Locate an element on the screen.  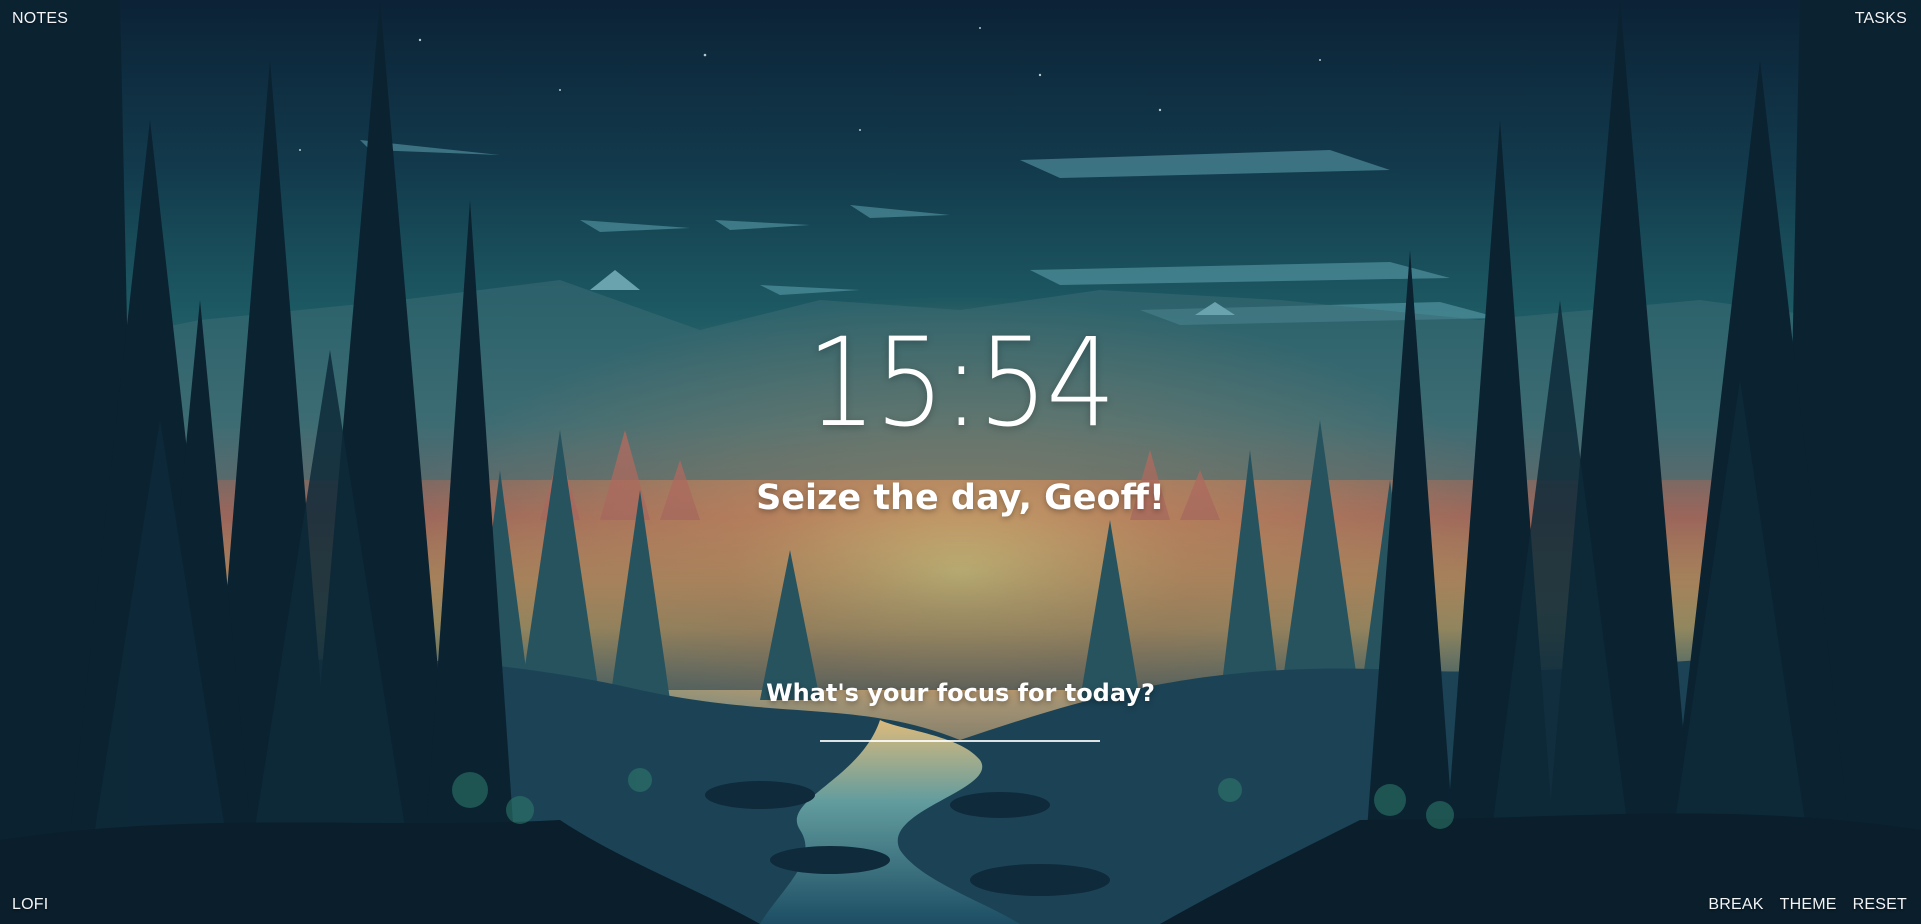
focus-input is located at coordinates (960, 727).